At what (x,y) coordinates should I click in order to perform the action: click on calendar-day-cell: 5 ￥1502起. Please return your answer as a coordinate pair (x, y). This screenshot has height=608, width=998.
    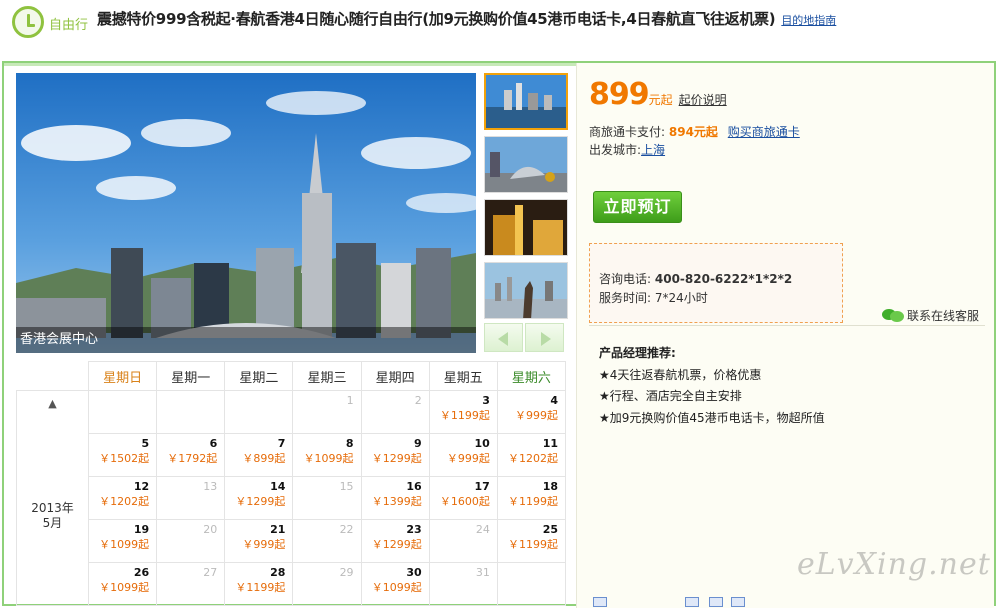
    Looking at the image, I should click on (122, 455).